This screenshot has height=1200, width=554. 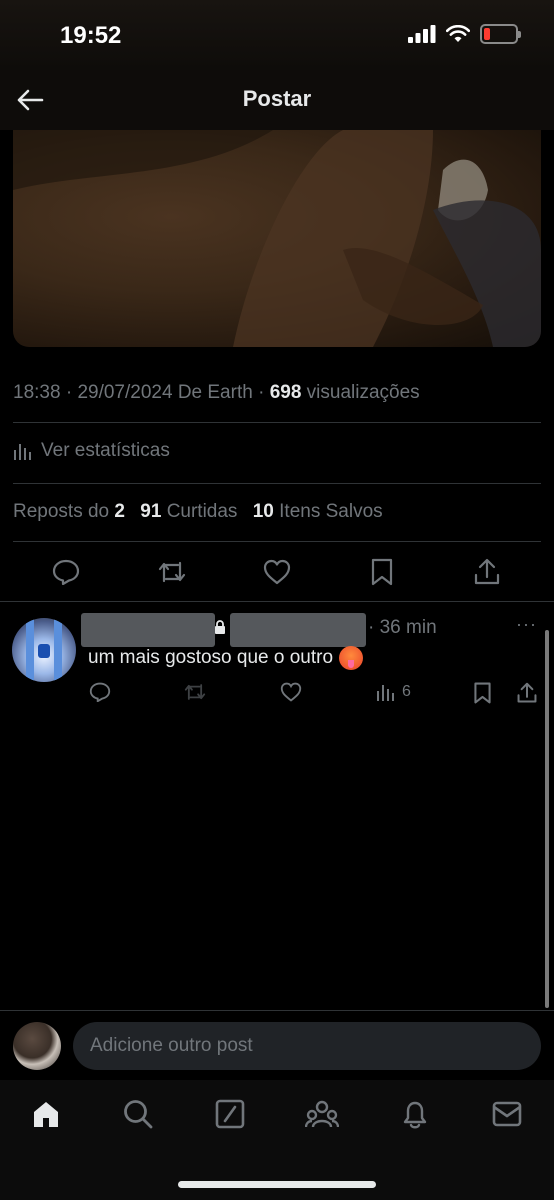 I want to click on communities-icon, so click(x=322, y=1114).